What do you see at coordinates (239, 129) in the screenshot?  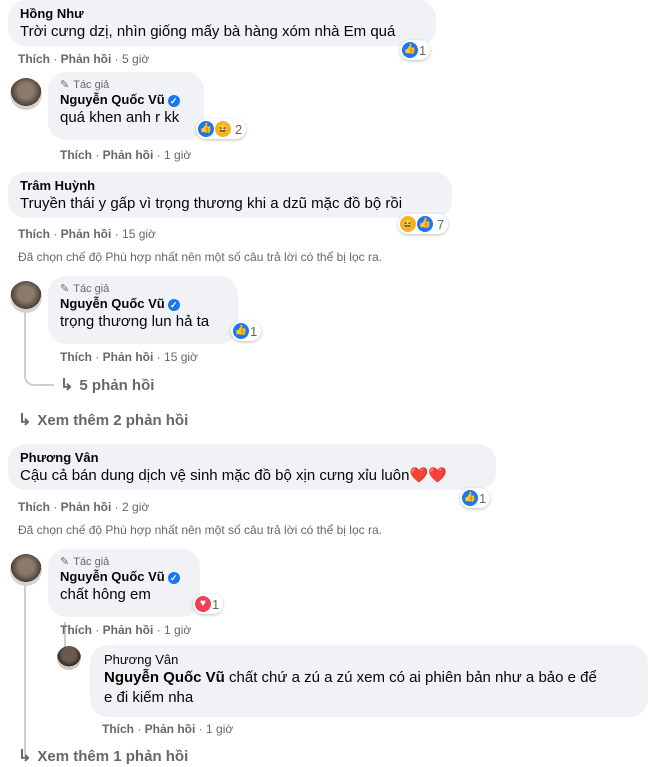 I see `reaction-count: 2` at bounding box center [239, 129].